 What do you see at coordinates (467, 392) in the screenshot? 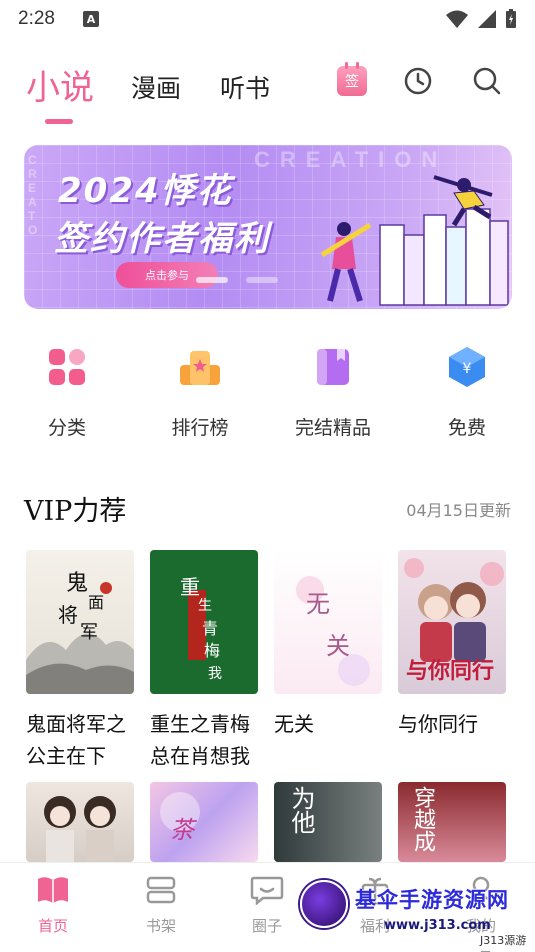
I see `category-free: ¥ 免费` at bounding box center [467, 392].